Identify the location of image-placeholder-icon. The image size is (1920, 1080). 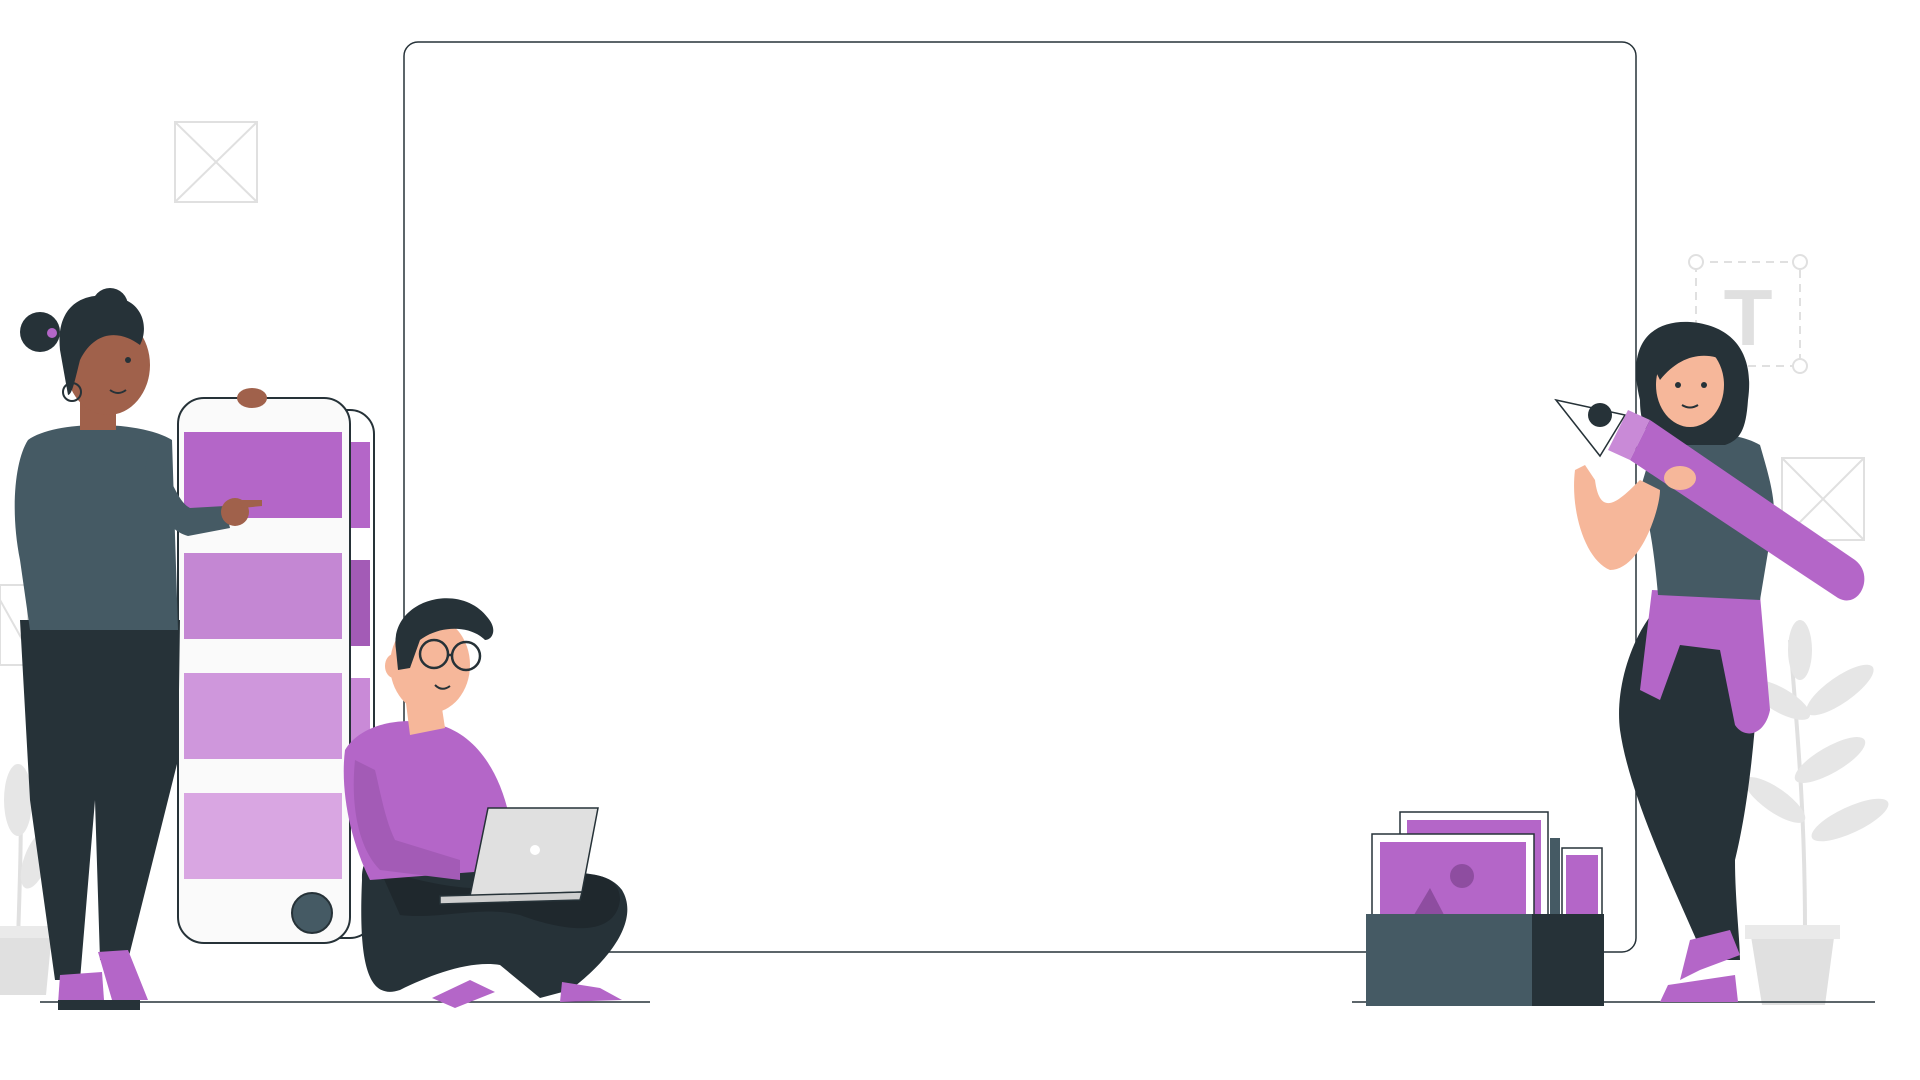
(216, 162).